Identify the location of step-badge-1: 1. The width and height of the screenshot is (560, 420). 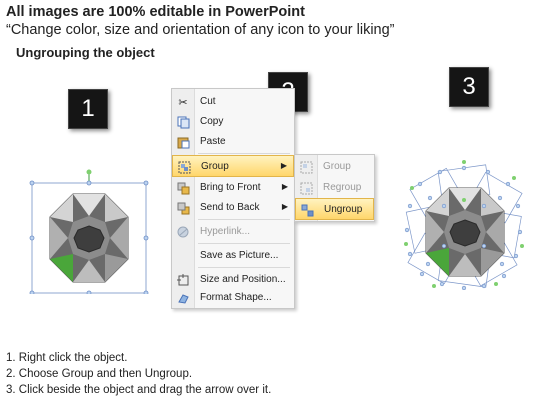
(88, 109).